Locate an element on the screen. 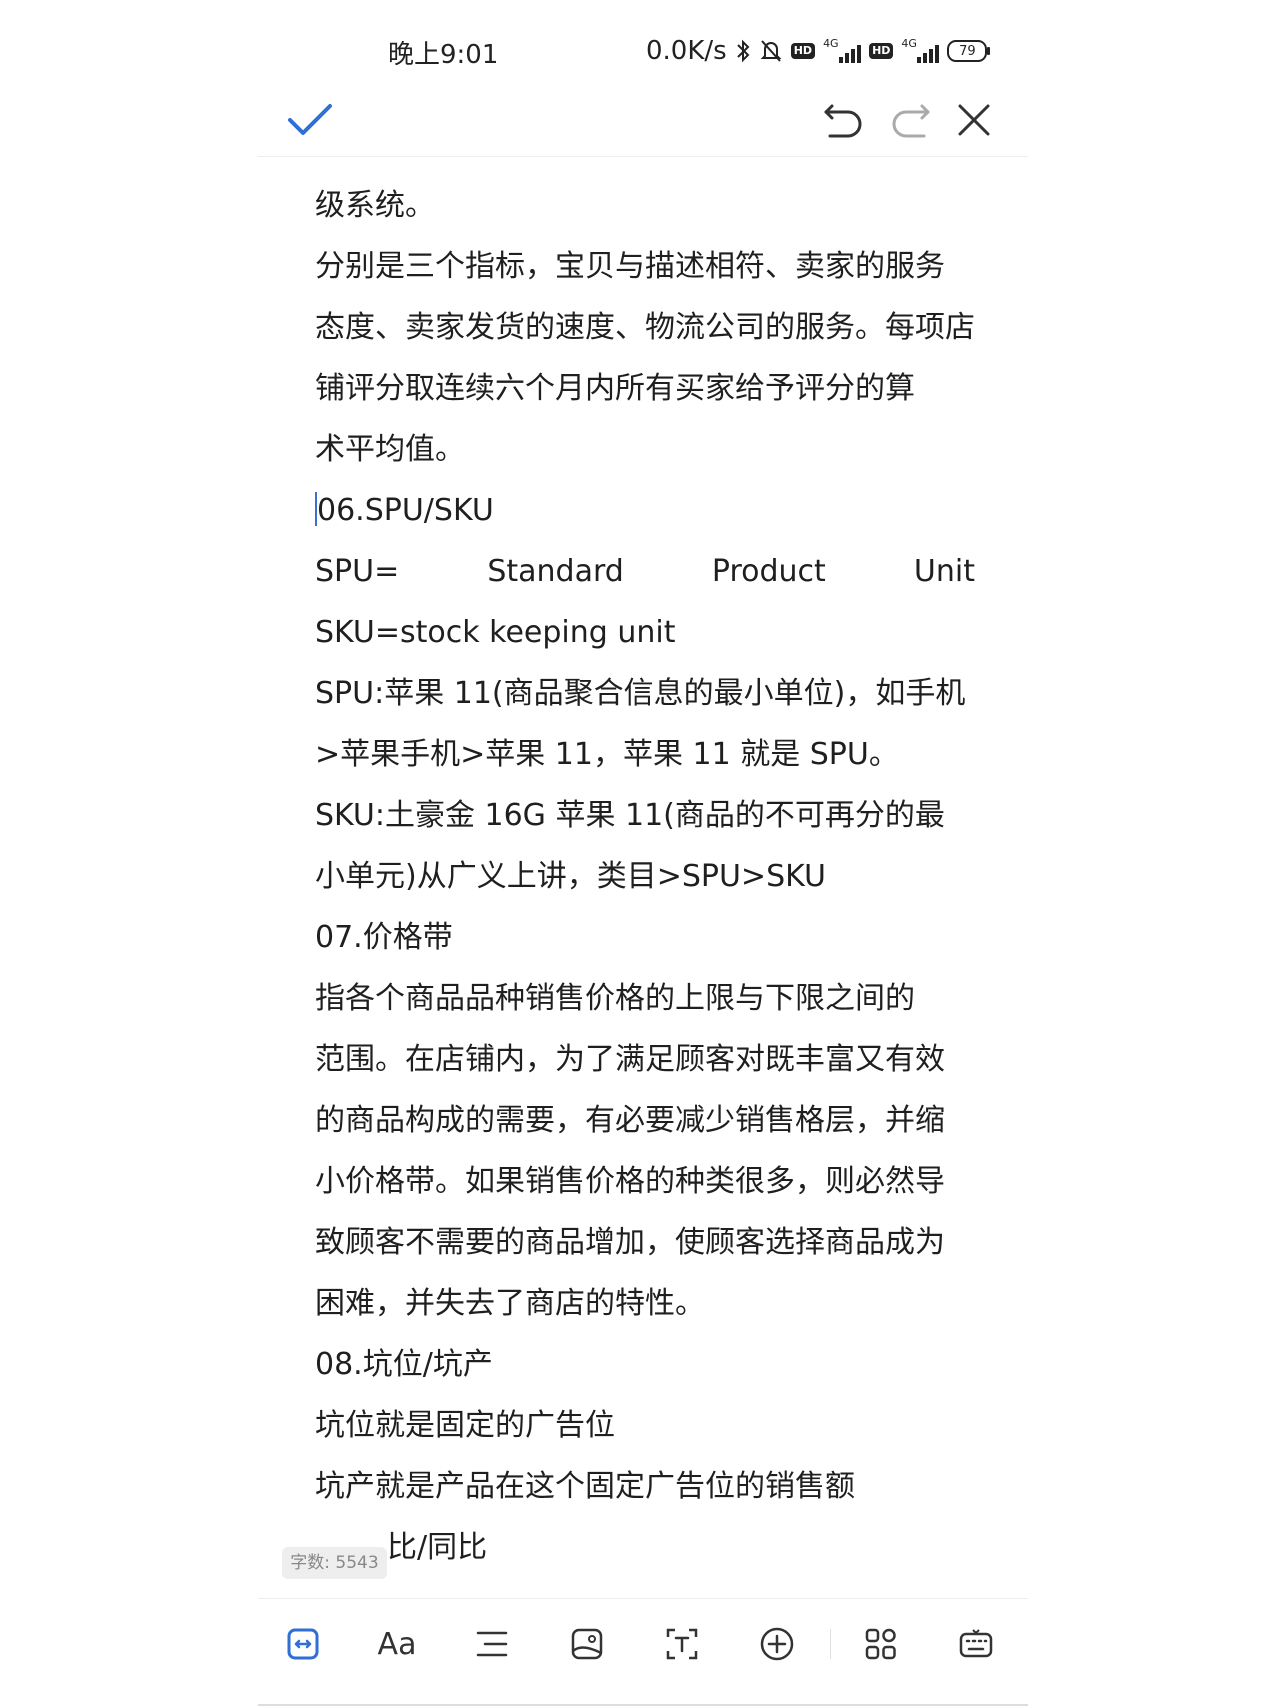 This screenshot has height=1706, width=1280. spu-word: SPU= is located at coordinates (357, 571).